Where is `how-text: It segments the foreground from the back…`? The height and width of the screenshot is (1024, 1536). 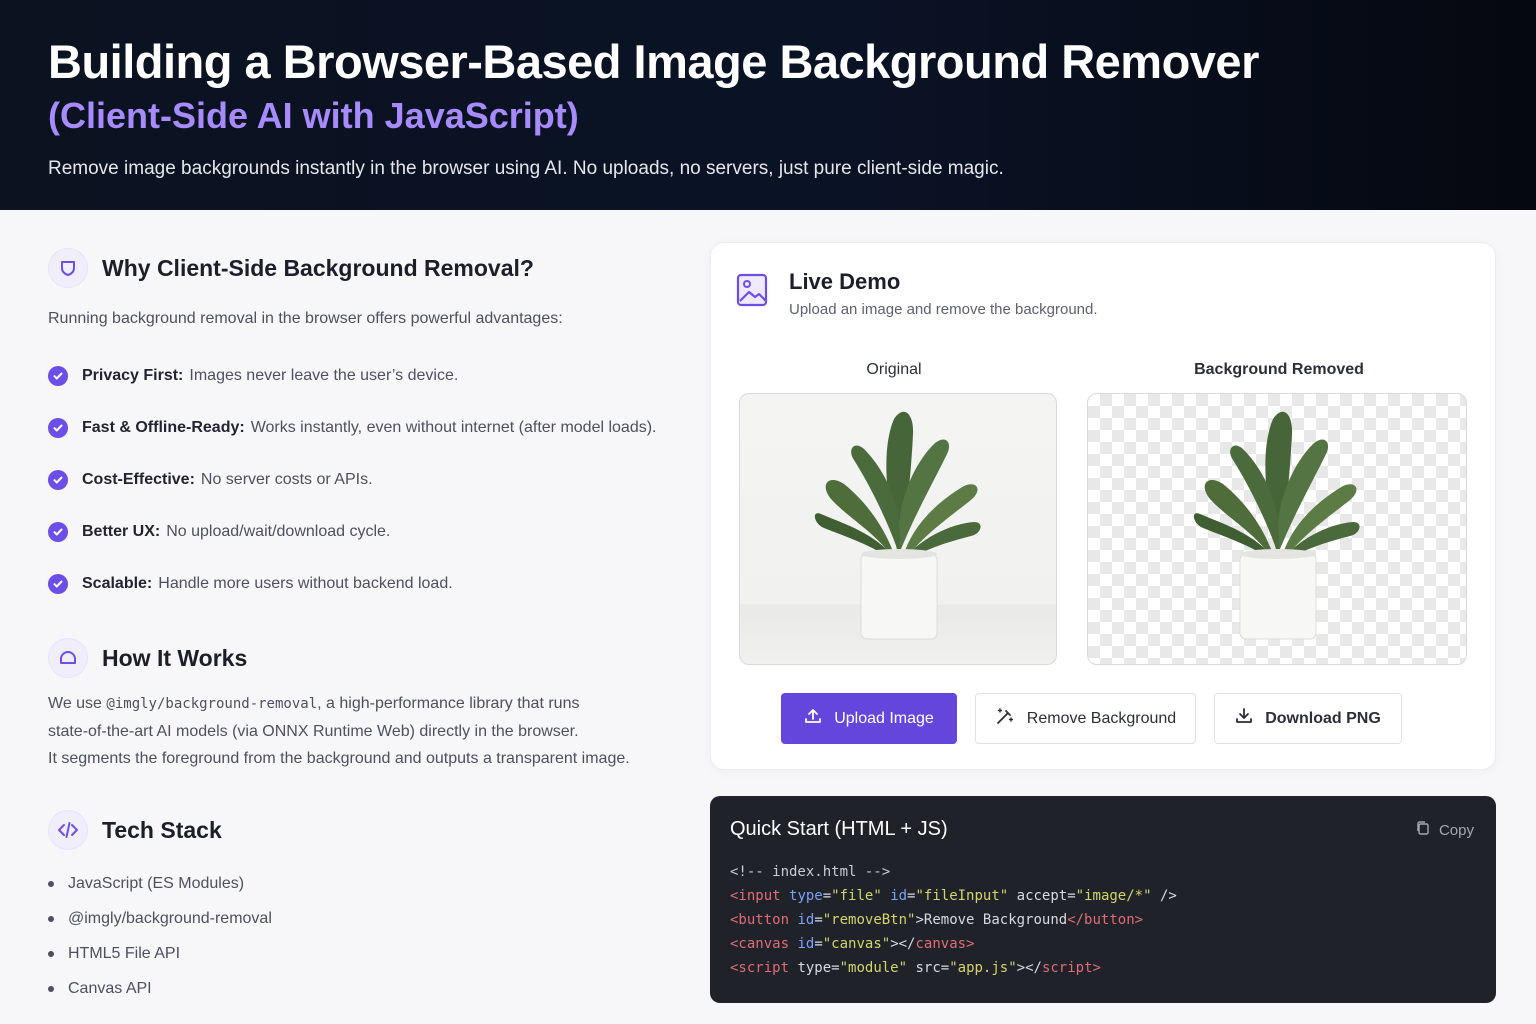 how-text: It segments the foreground from the back… is located at coordinates (339, 758).